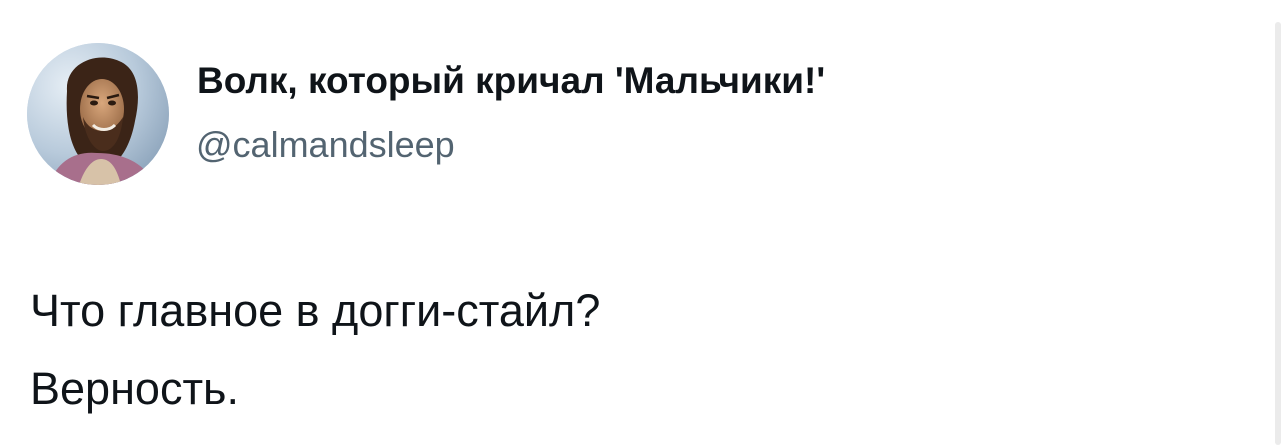  I want to click on author-display-name: Волк, который кричал 'Мальчики!', so click(511, 81).